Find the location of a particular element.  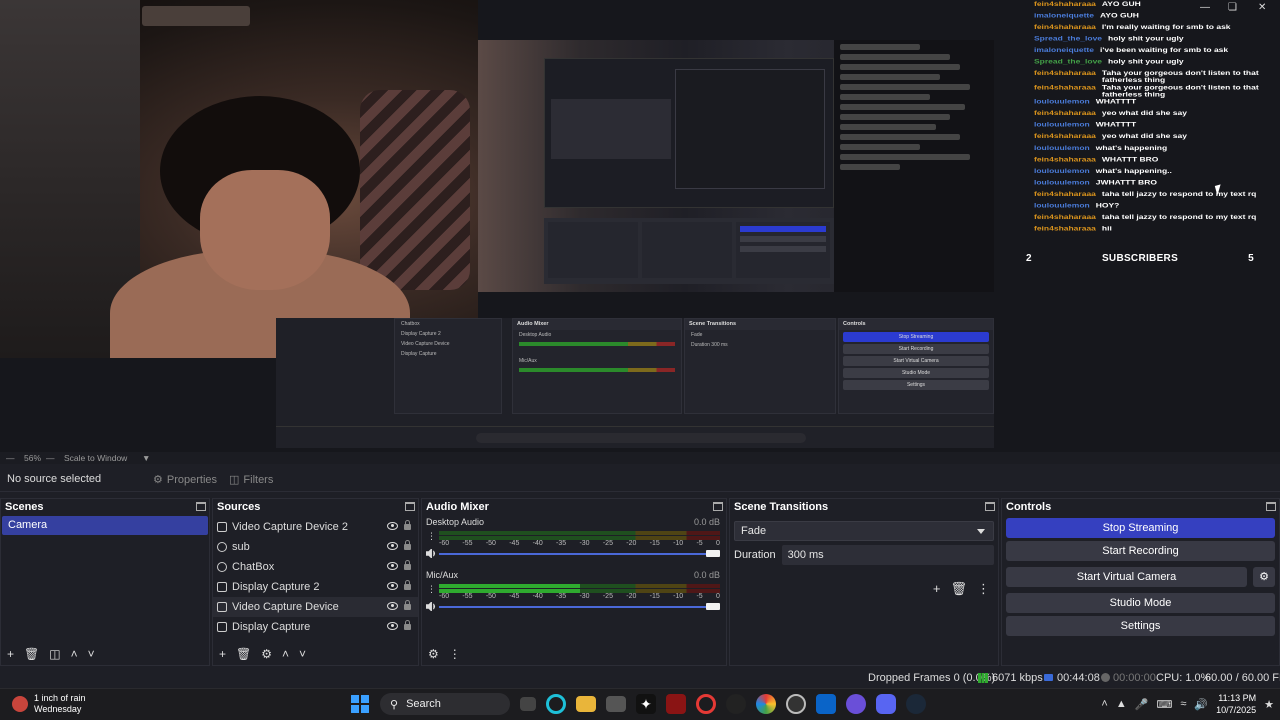

task-view-icon is located at coordinates (528, 704).